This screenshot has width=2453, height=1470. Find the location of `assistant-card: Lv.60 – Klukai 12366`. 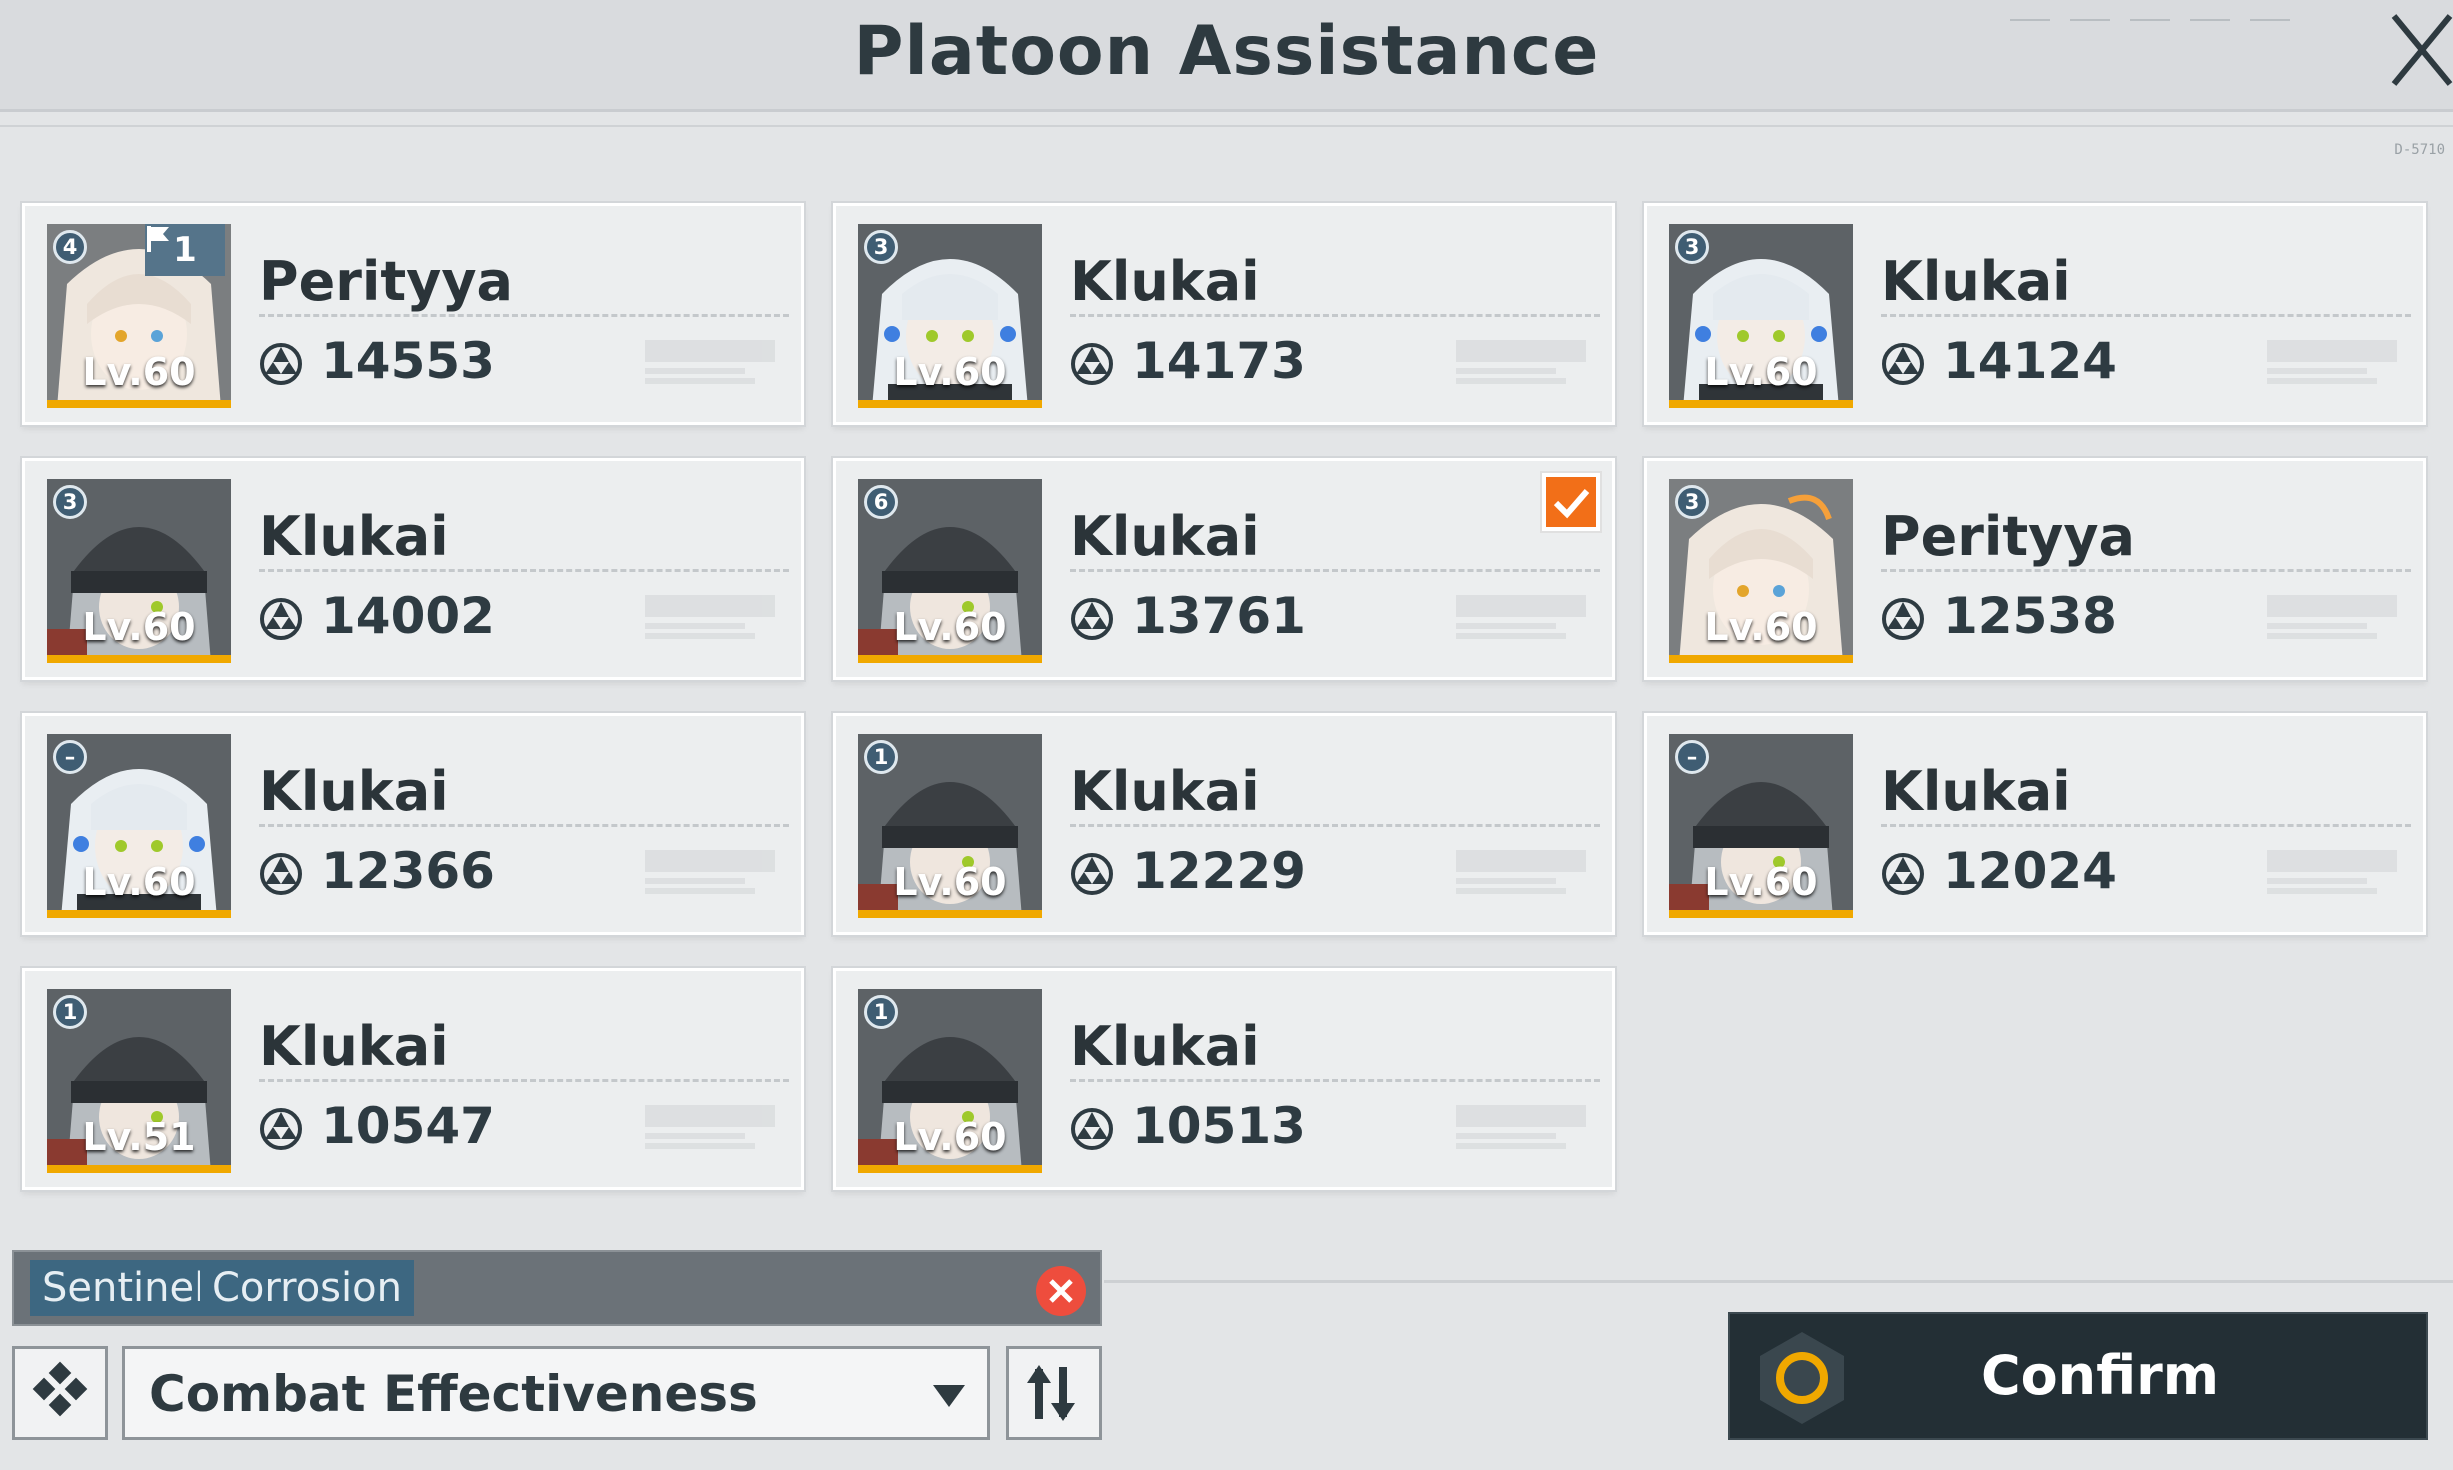

assistant-card: Lv.60 – Klukai 12366 is located at coordinates (413, 824).